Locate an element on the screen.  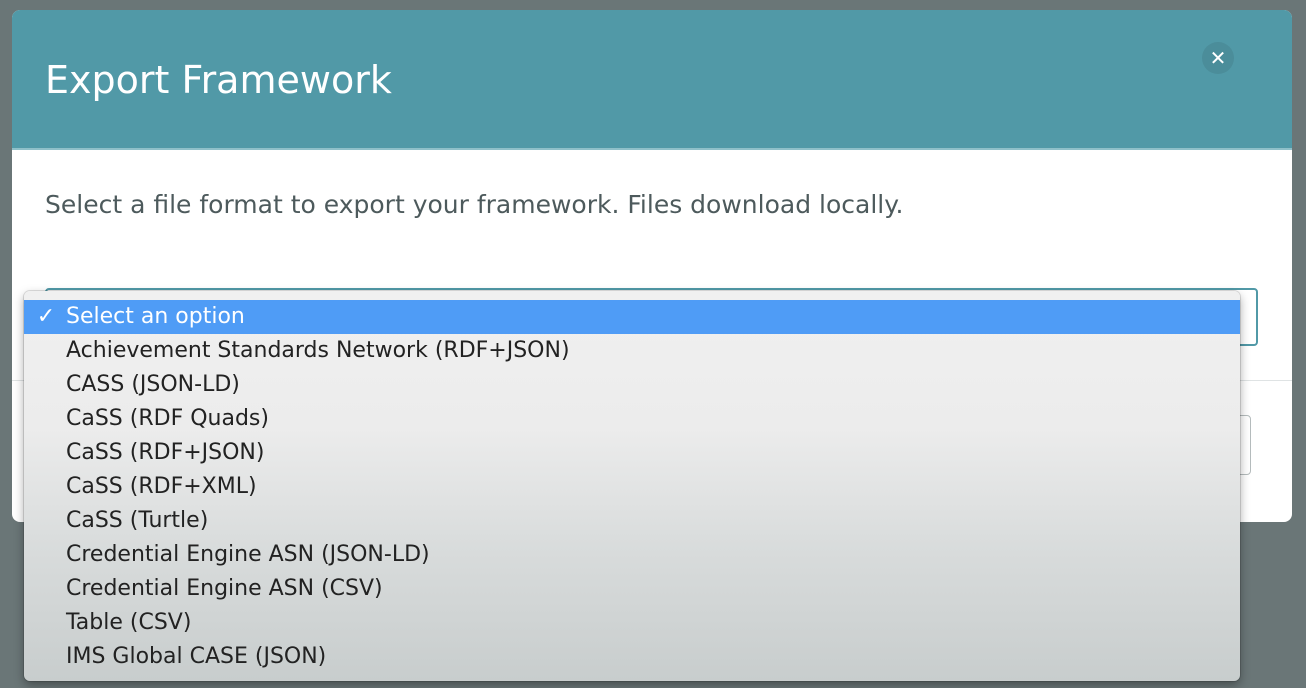
option-cass-rdf-json: CaSS (RDF+JSON) is located at coordinates (632, 453).